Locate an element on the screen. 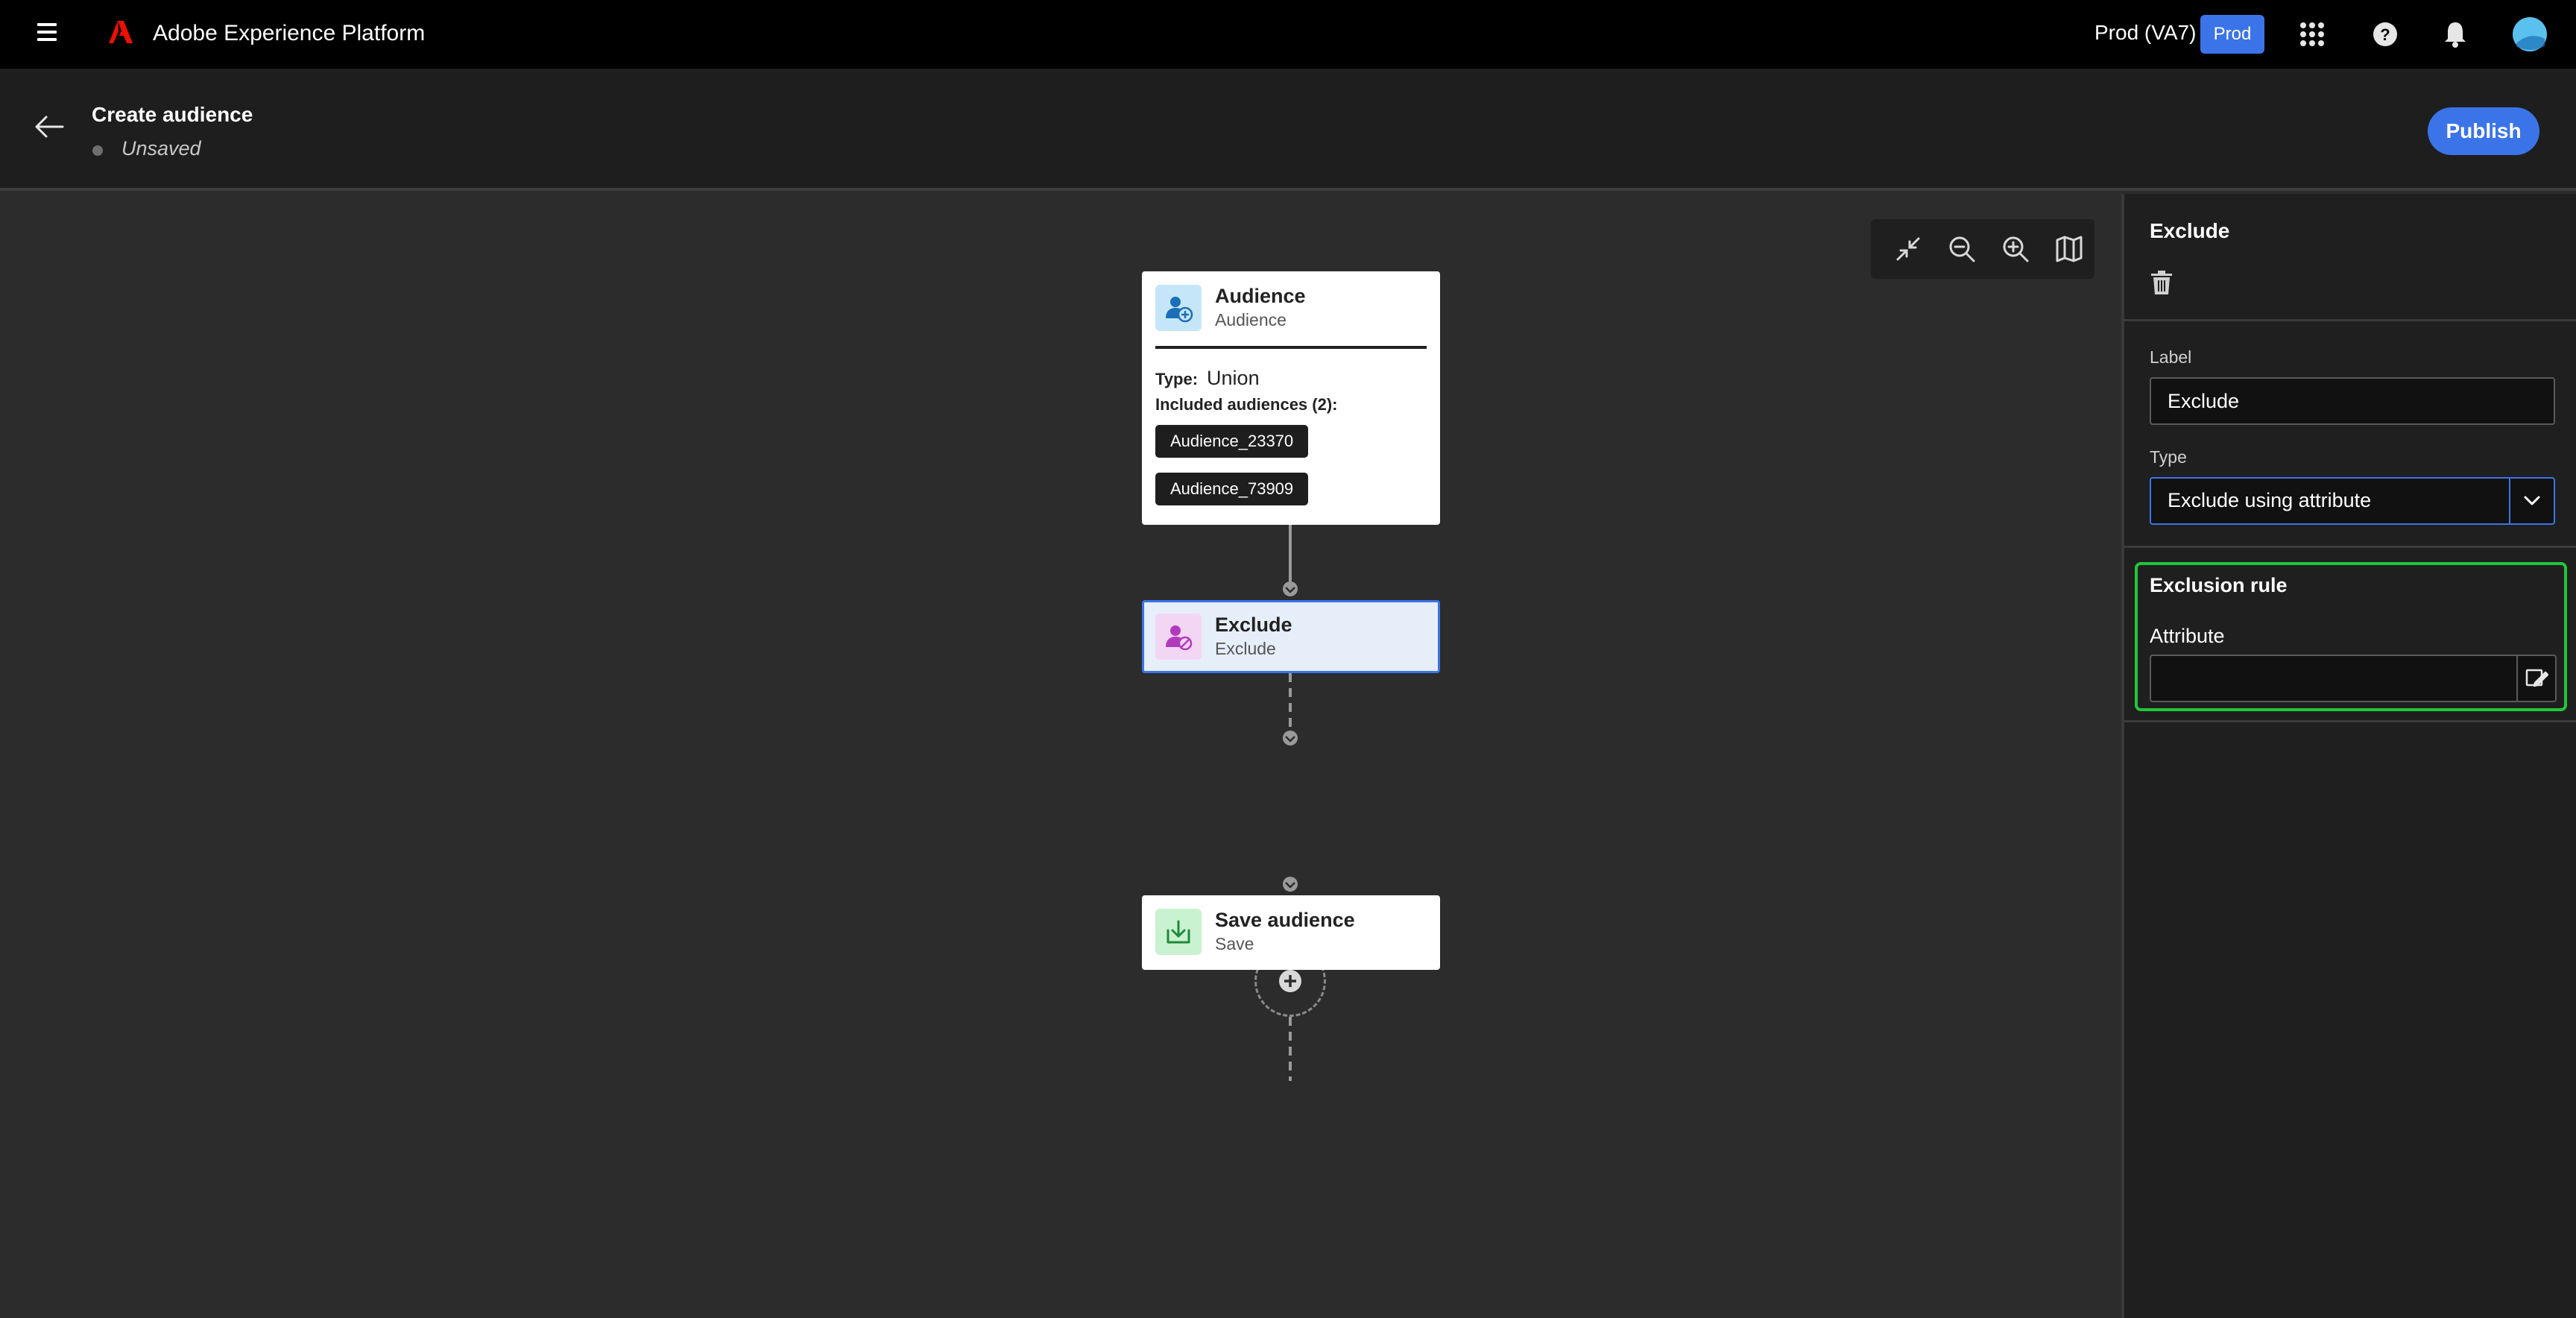 The width and height of the screenshot is (2576, 1318). add-circle-icon is located at coordinates (1290, 981).